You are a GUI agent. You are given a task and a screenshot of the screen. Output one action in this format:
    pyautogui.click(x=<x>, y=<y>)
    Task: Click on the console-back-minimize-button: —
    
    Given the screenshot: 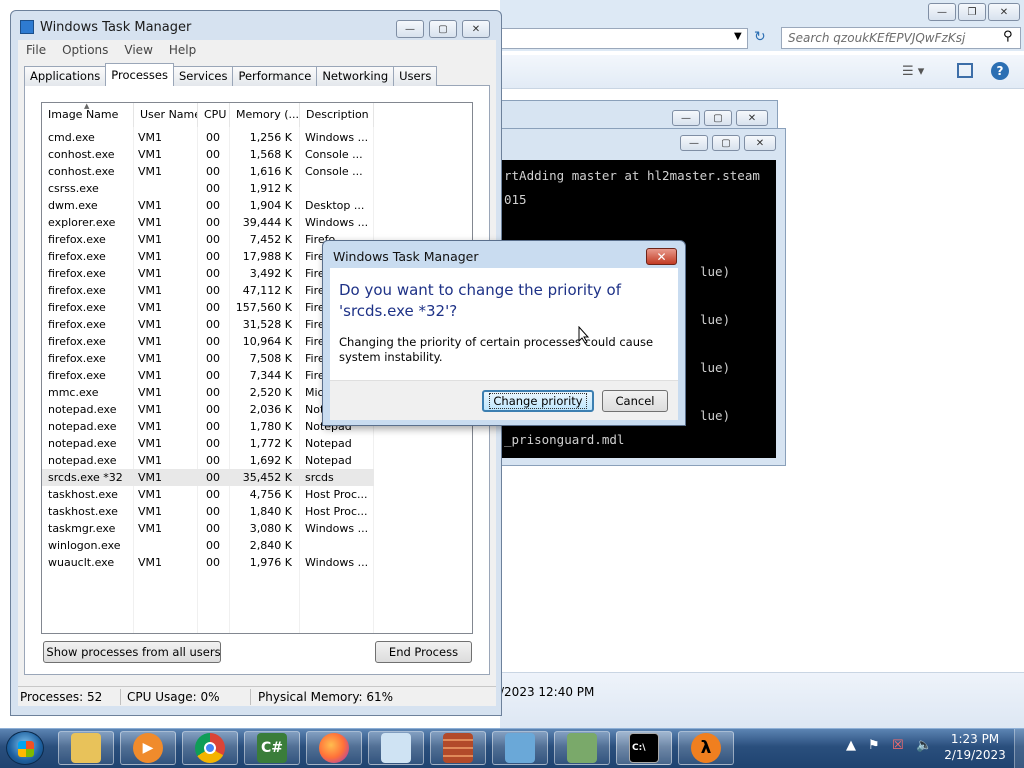 What is the action you would take?
    pyautogui.click(x=686, y=118)
    